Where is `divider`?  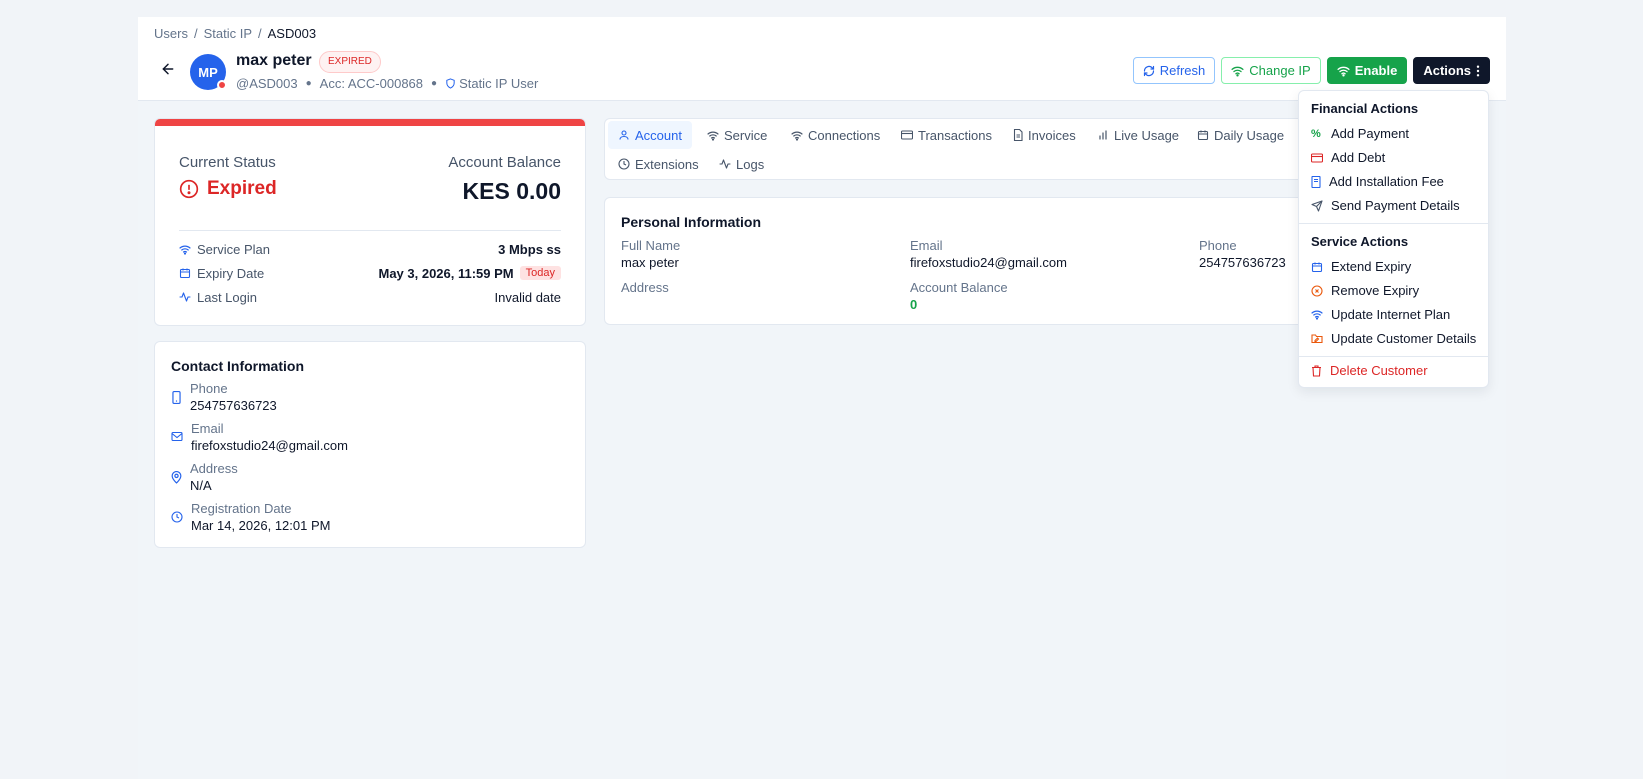 divider is located at coordinates (370, 230).